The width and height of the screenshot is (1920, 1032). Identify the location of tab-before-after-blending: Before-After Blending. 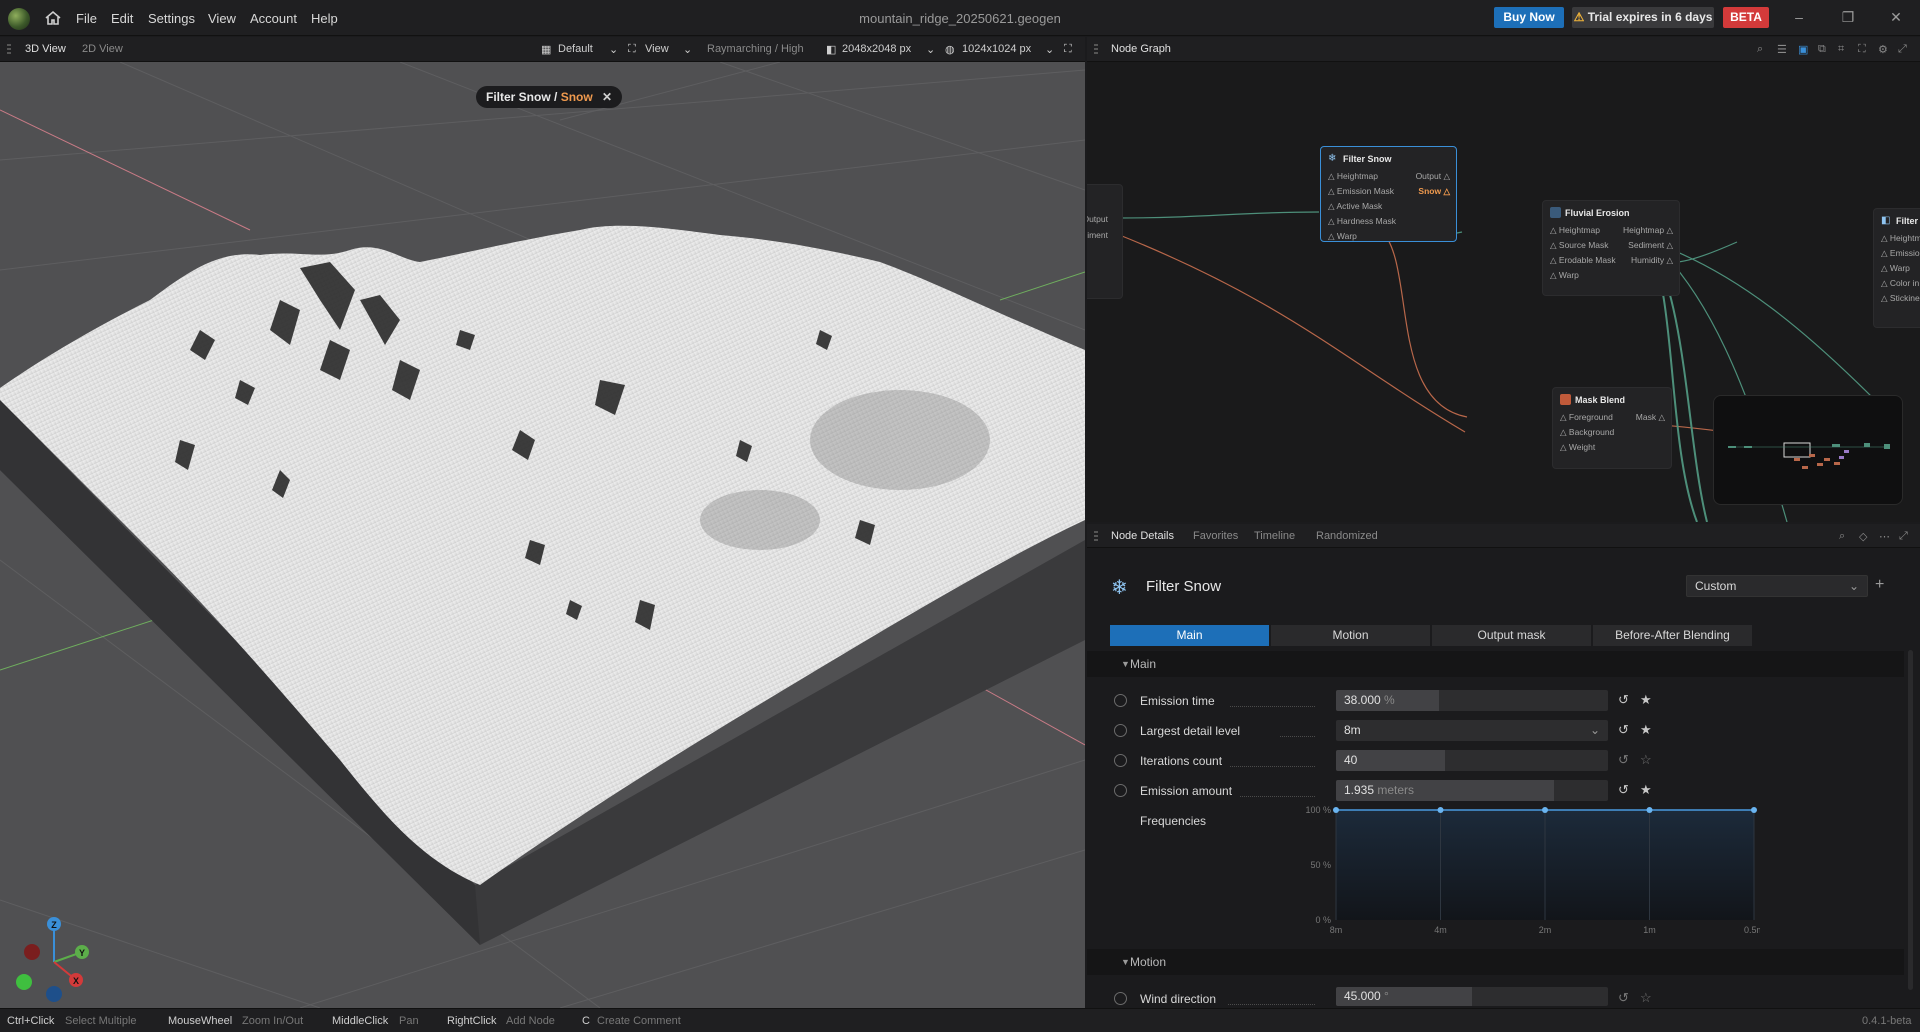
(1672, 635).